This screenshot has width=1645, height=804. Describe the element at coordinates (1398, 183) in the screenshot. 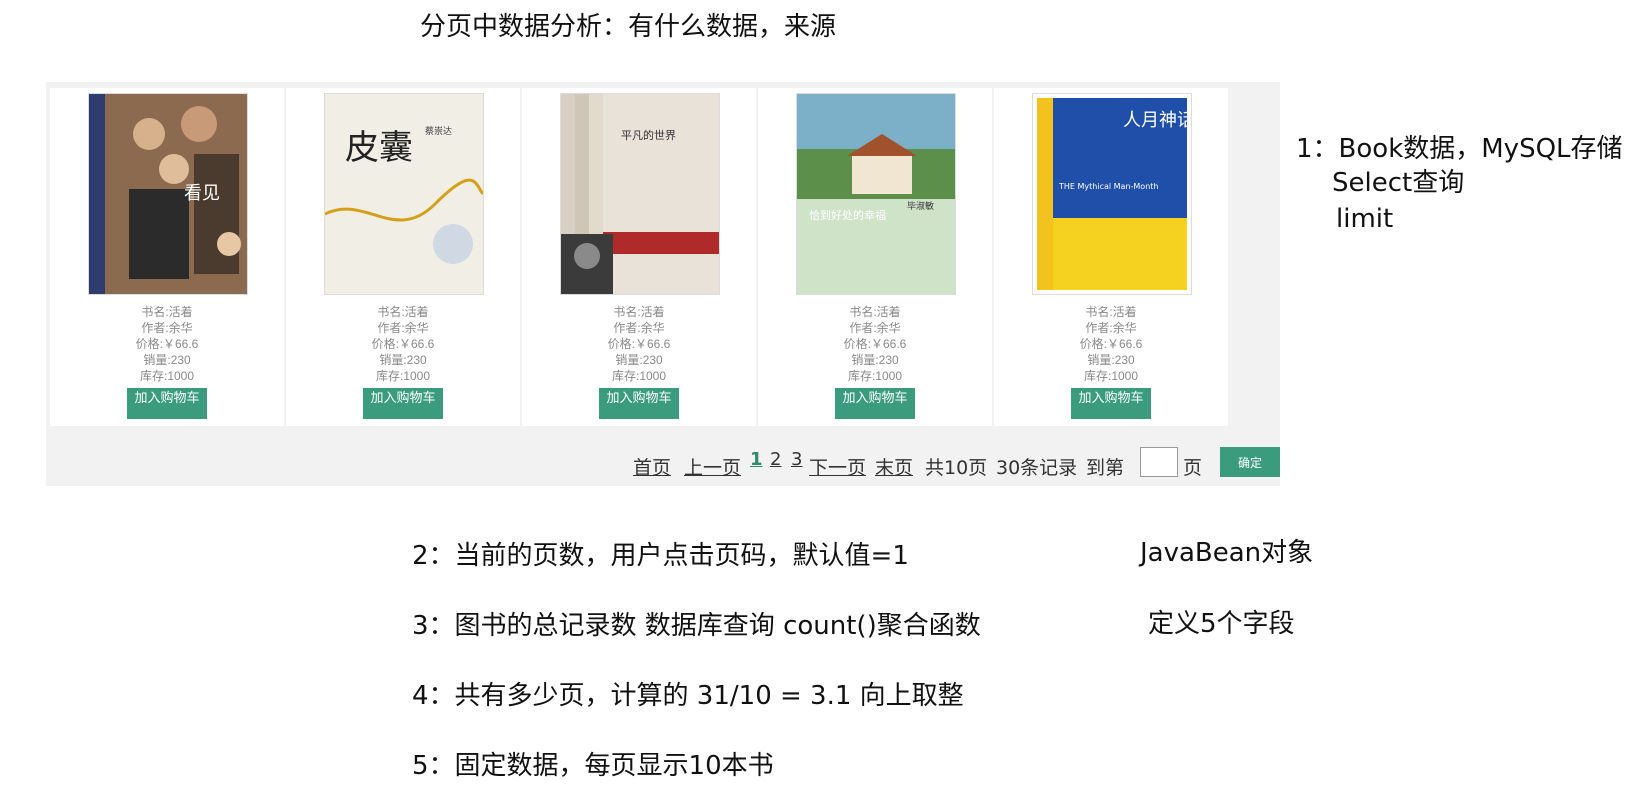

I see `note-point1-line2: Select查询` at that location.